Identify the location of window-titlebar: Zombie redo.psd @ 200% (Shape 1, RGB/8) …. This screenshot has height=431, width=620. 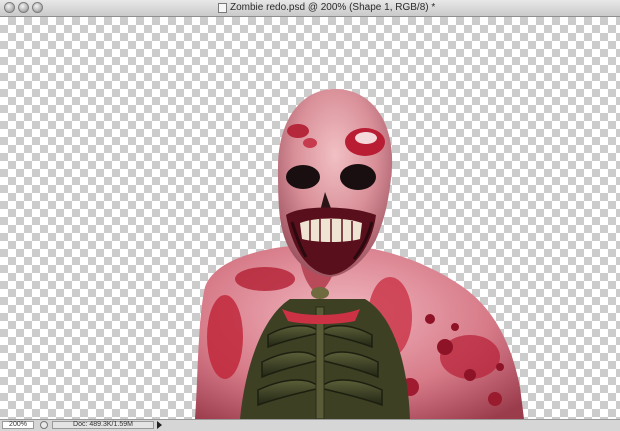
(310, 8).